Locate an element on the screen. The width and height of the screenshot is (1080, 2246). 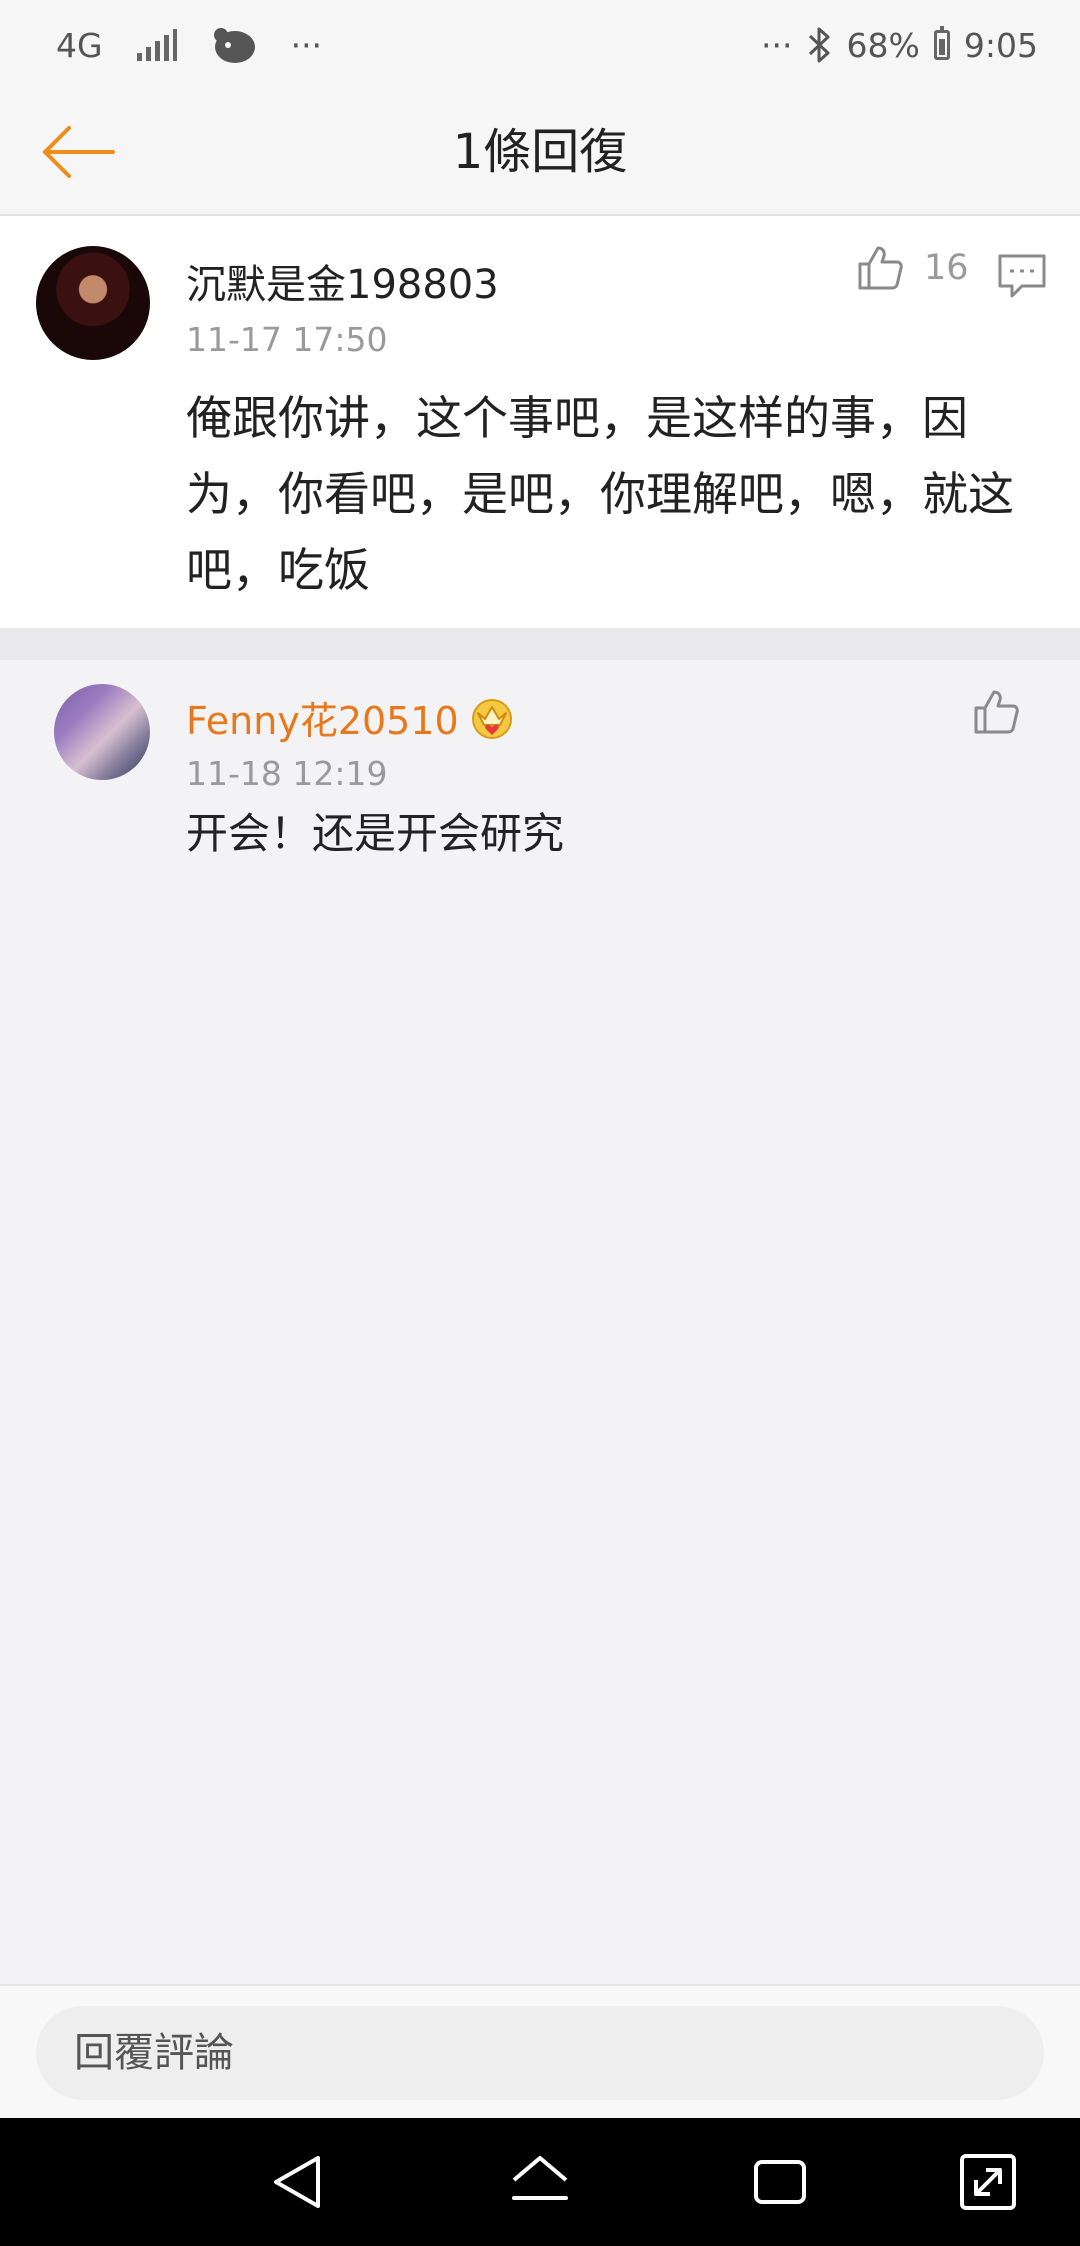
recents-icon is located at coordinates (780, 2182).